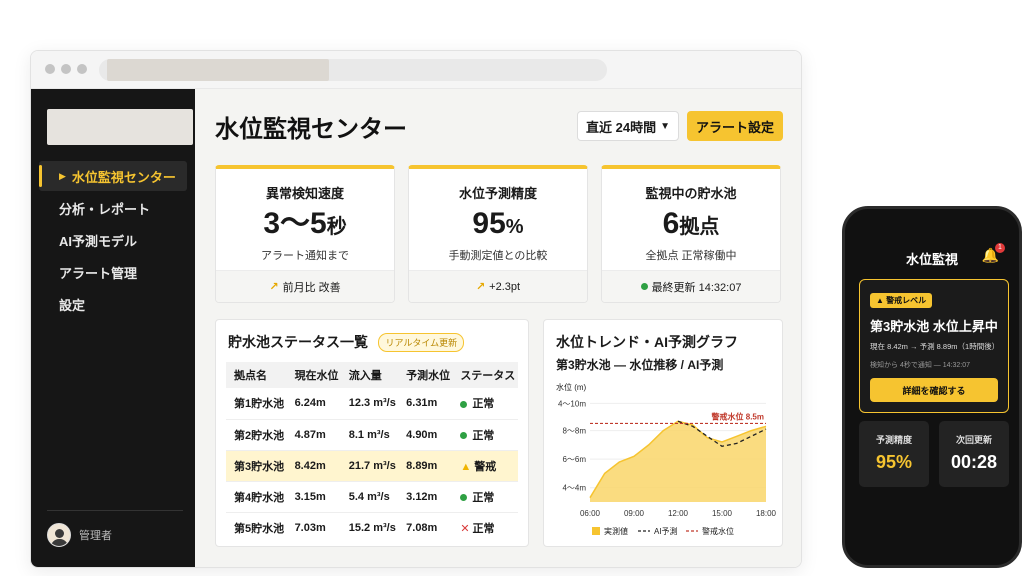 The height and width of the screenshot is (576, 1024). I want to click on kpi-number: 6, so click(671, 223).